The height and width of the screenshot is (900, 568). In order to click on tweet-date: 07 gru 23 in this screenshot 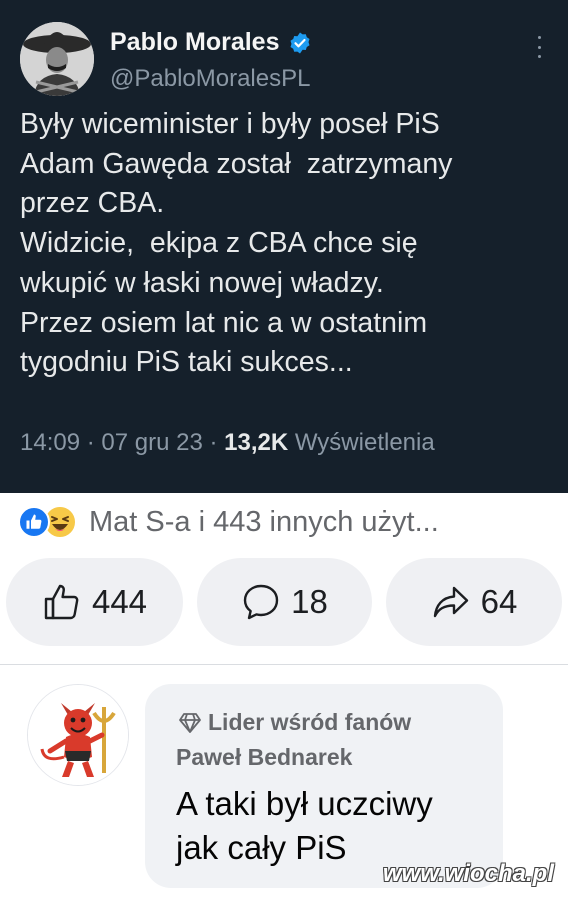, I will do `click(151, 442)`.